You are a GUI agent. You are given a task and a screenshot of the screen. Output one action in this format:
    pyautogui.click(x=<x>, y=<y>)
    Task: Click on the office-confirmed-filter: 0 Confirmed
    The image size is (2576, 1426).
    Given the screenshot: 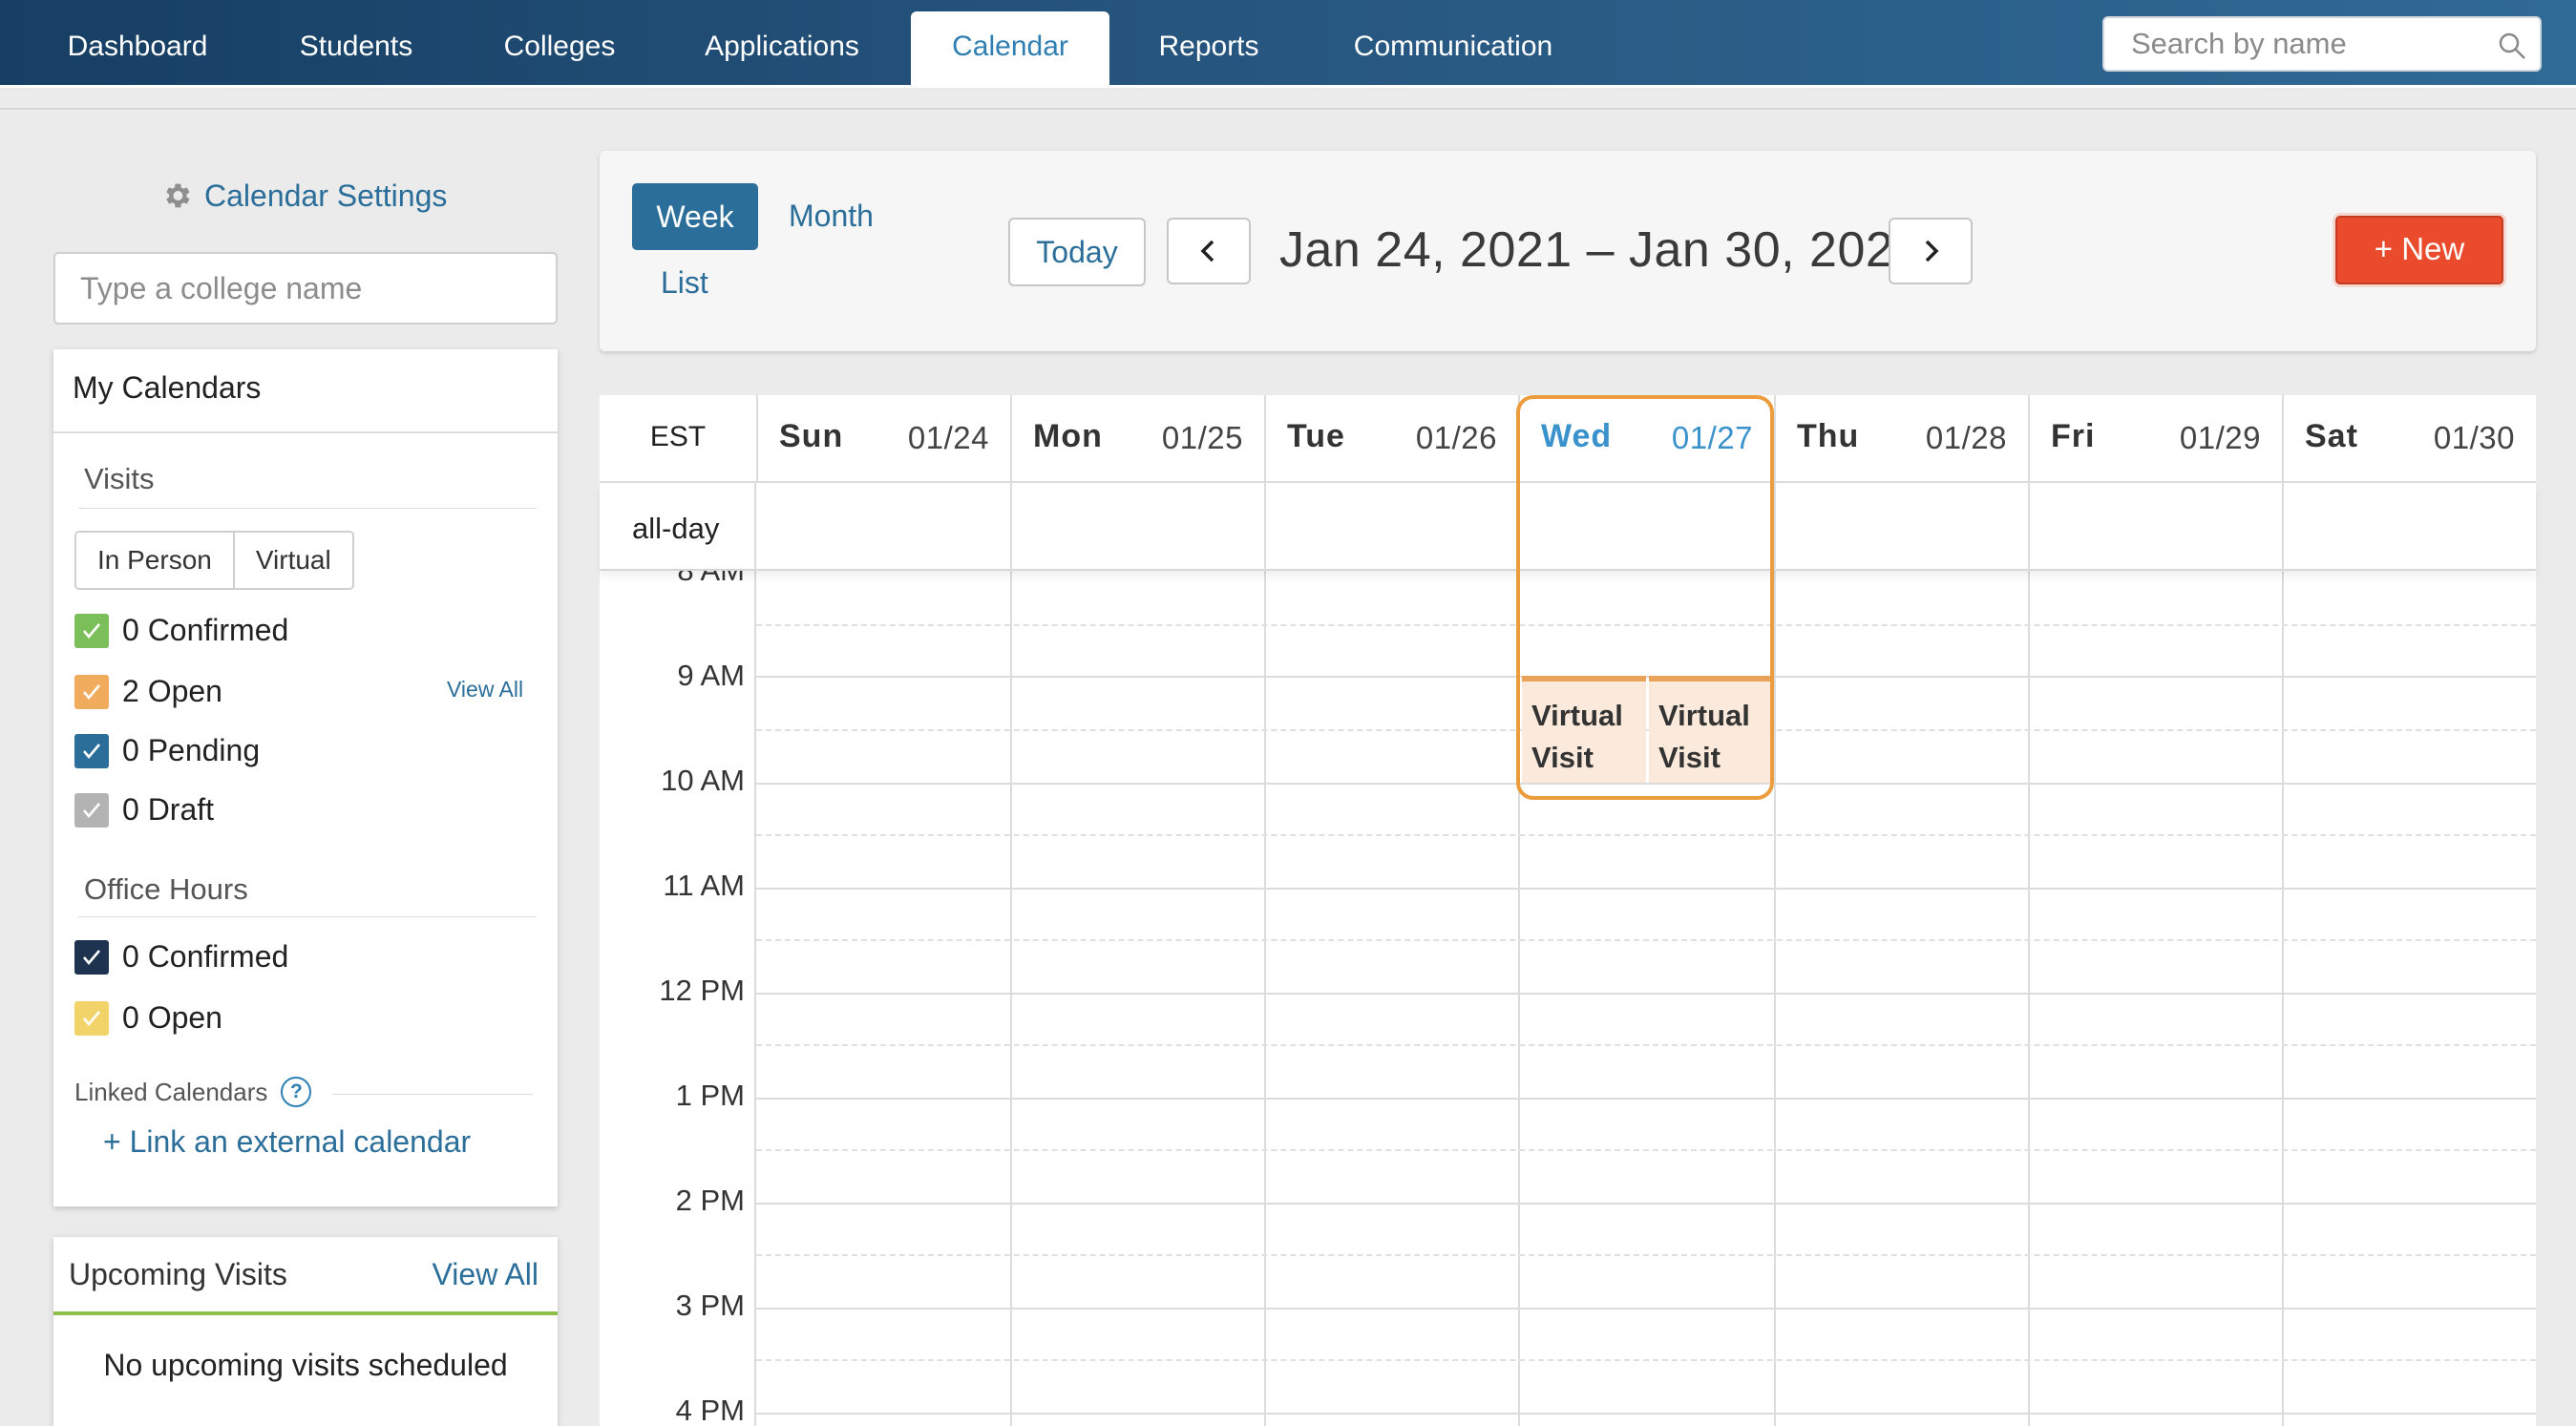 What is the action you would take?
    pyautogui.click(x=181, y=957)
    